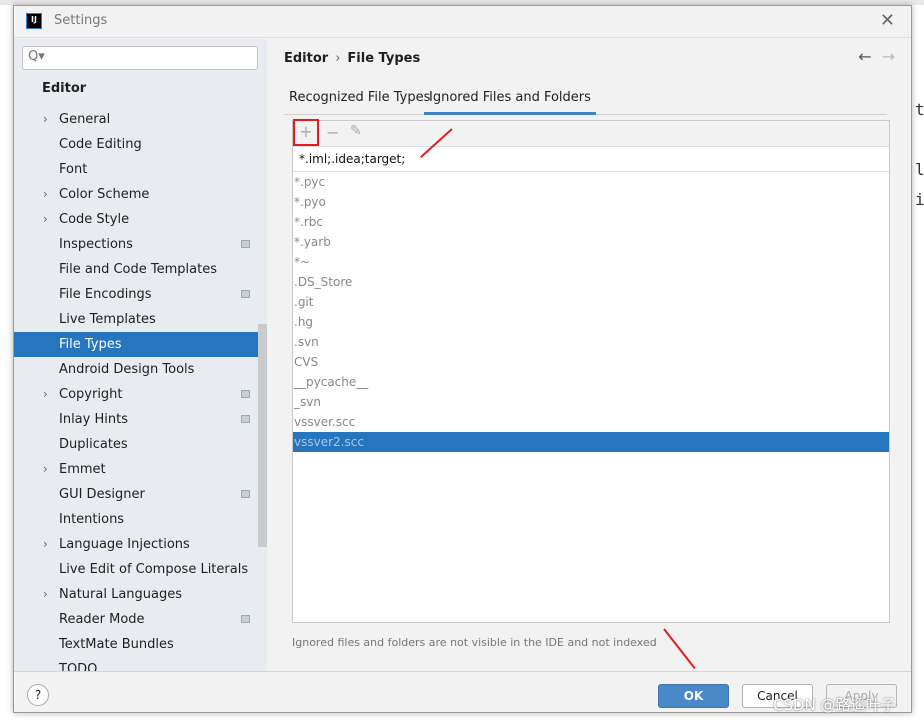  I want to click on sidebar-item-file-and-code-templates: File and Code Templates, so click(140, 269).